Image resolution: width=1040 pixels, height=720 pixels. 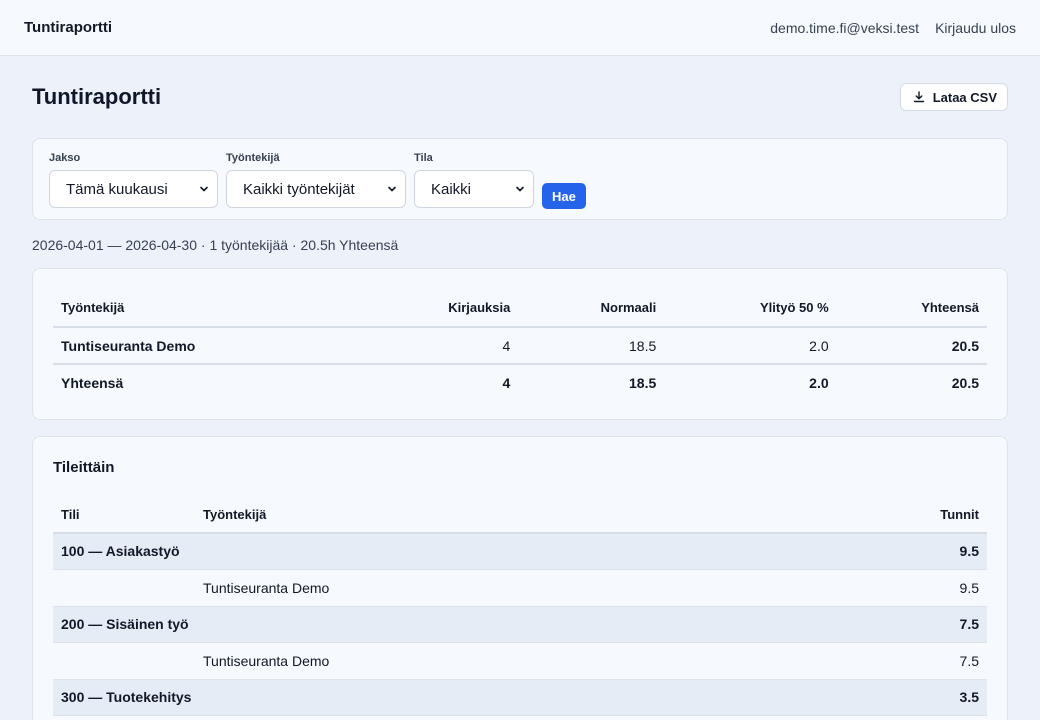 What do you see at coordinates (965, 383) in the screenshot?
I see `total-hours: 20.5` at bounding box center [965, 383].